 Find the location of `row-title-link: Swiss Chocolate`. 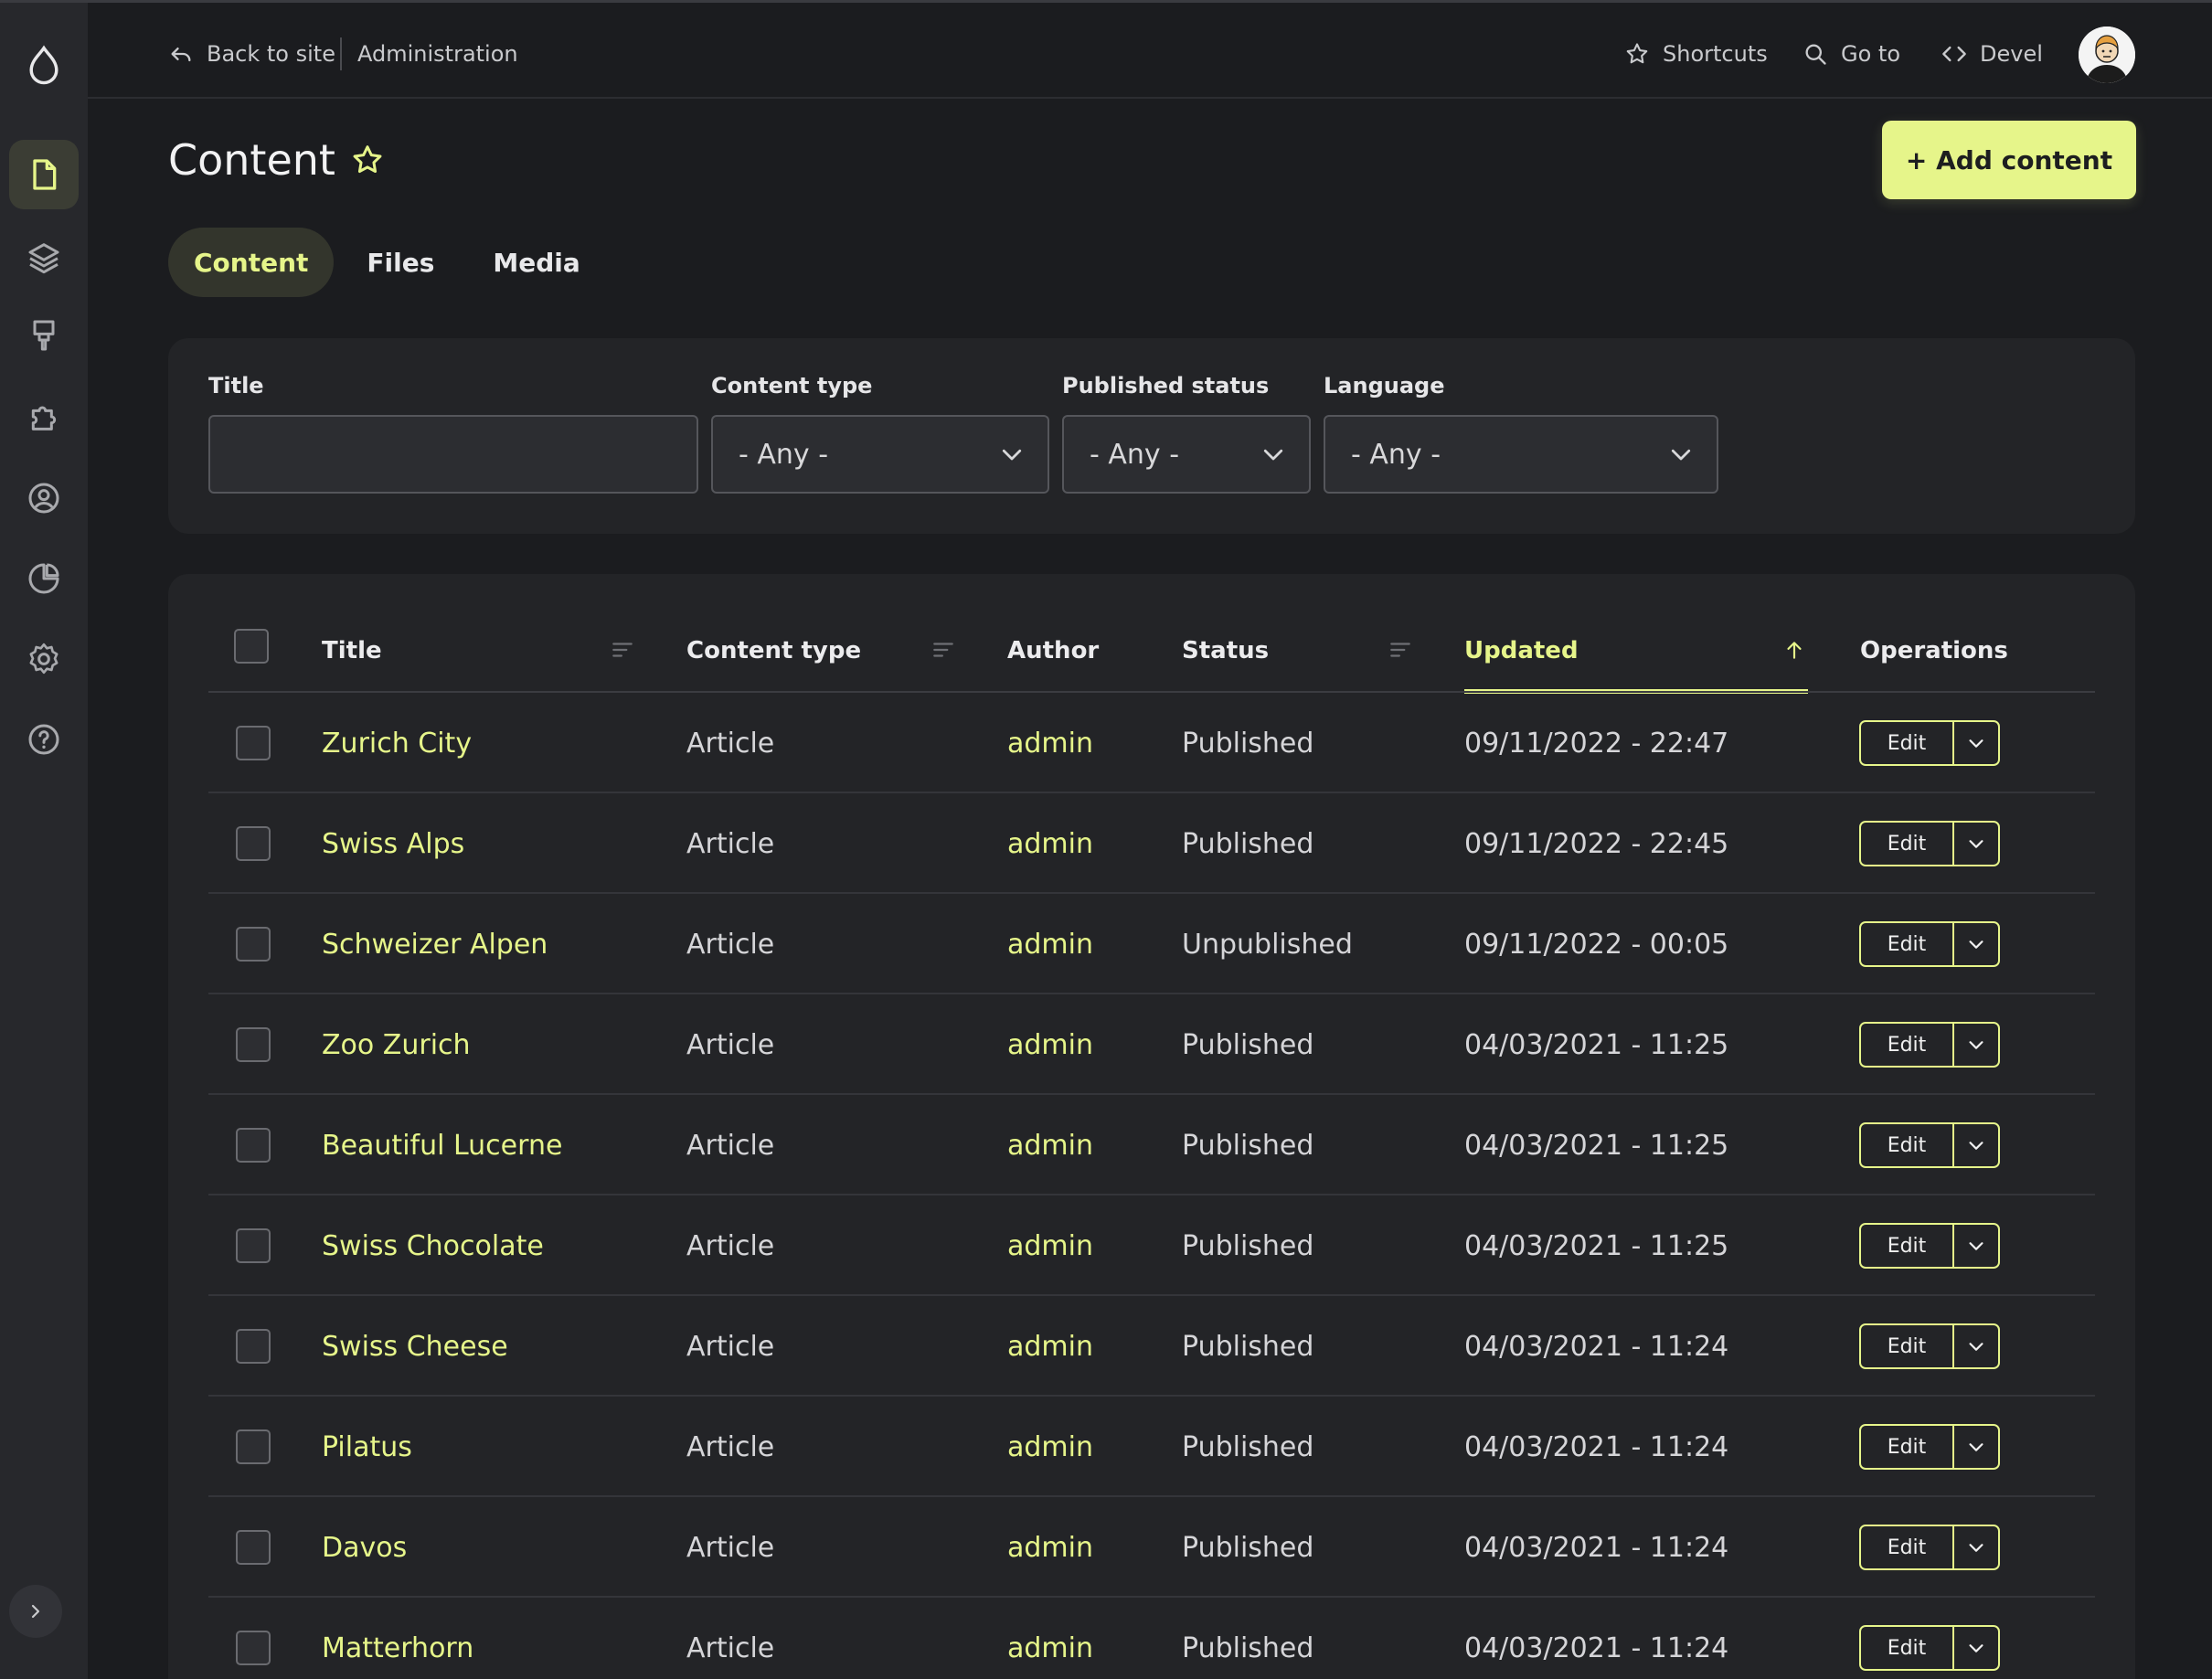

row-title-link: Swiss Chocolate is located at coordinates (433, 1246).